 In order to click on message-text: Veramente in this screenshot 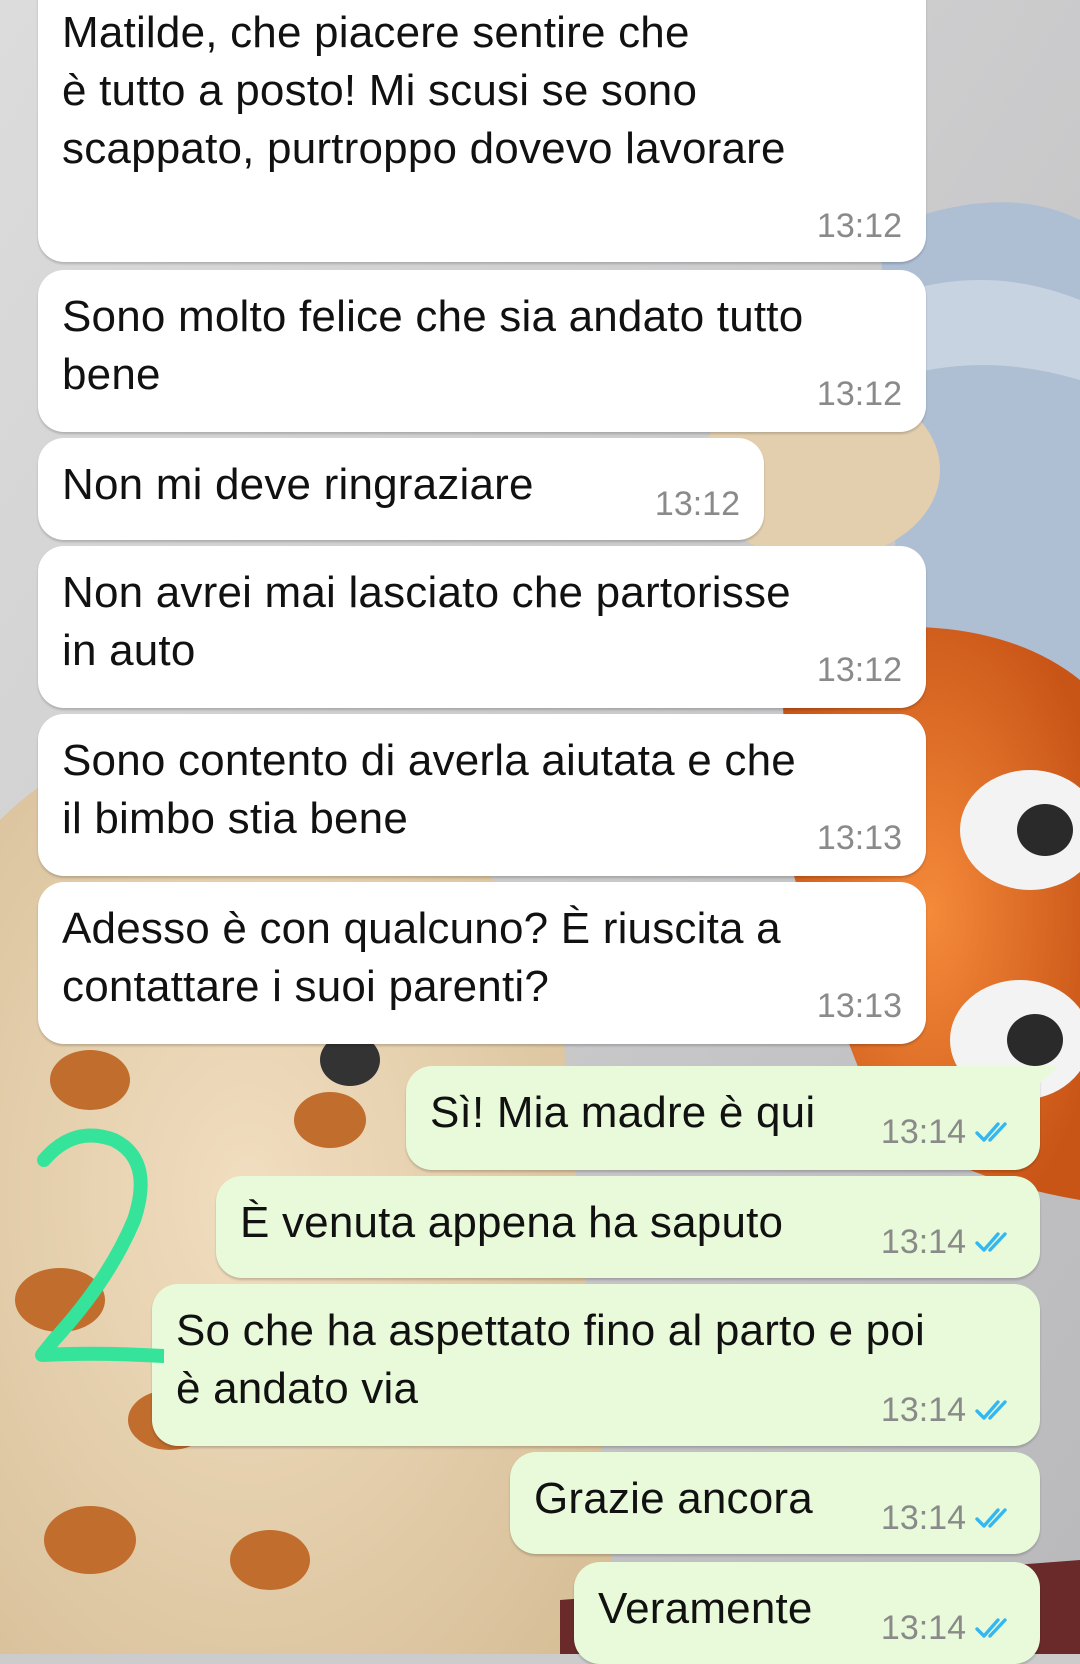, I will do `click(705, 1608)`.